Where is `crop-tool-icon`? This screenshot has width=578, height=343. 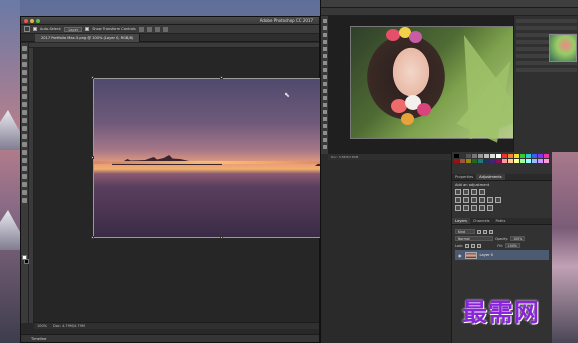
crop-tool-icon is located at coordinates (24, 80).